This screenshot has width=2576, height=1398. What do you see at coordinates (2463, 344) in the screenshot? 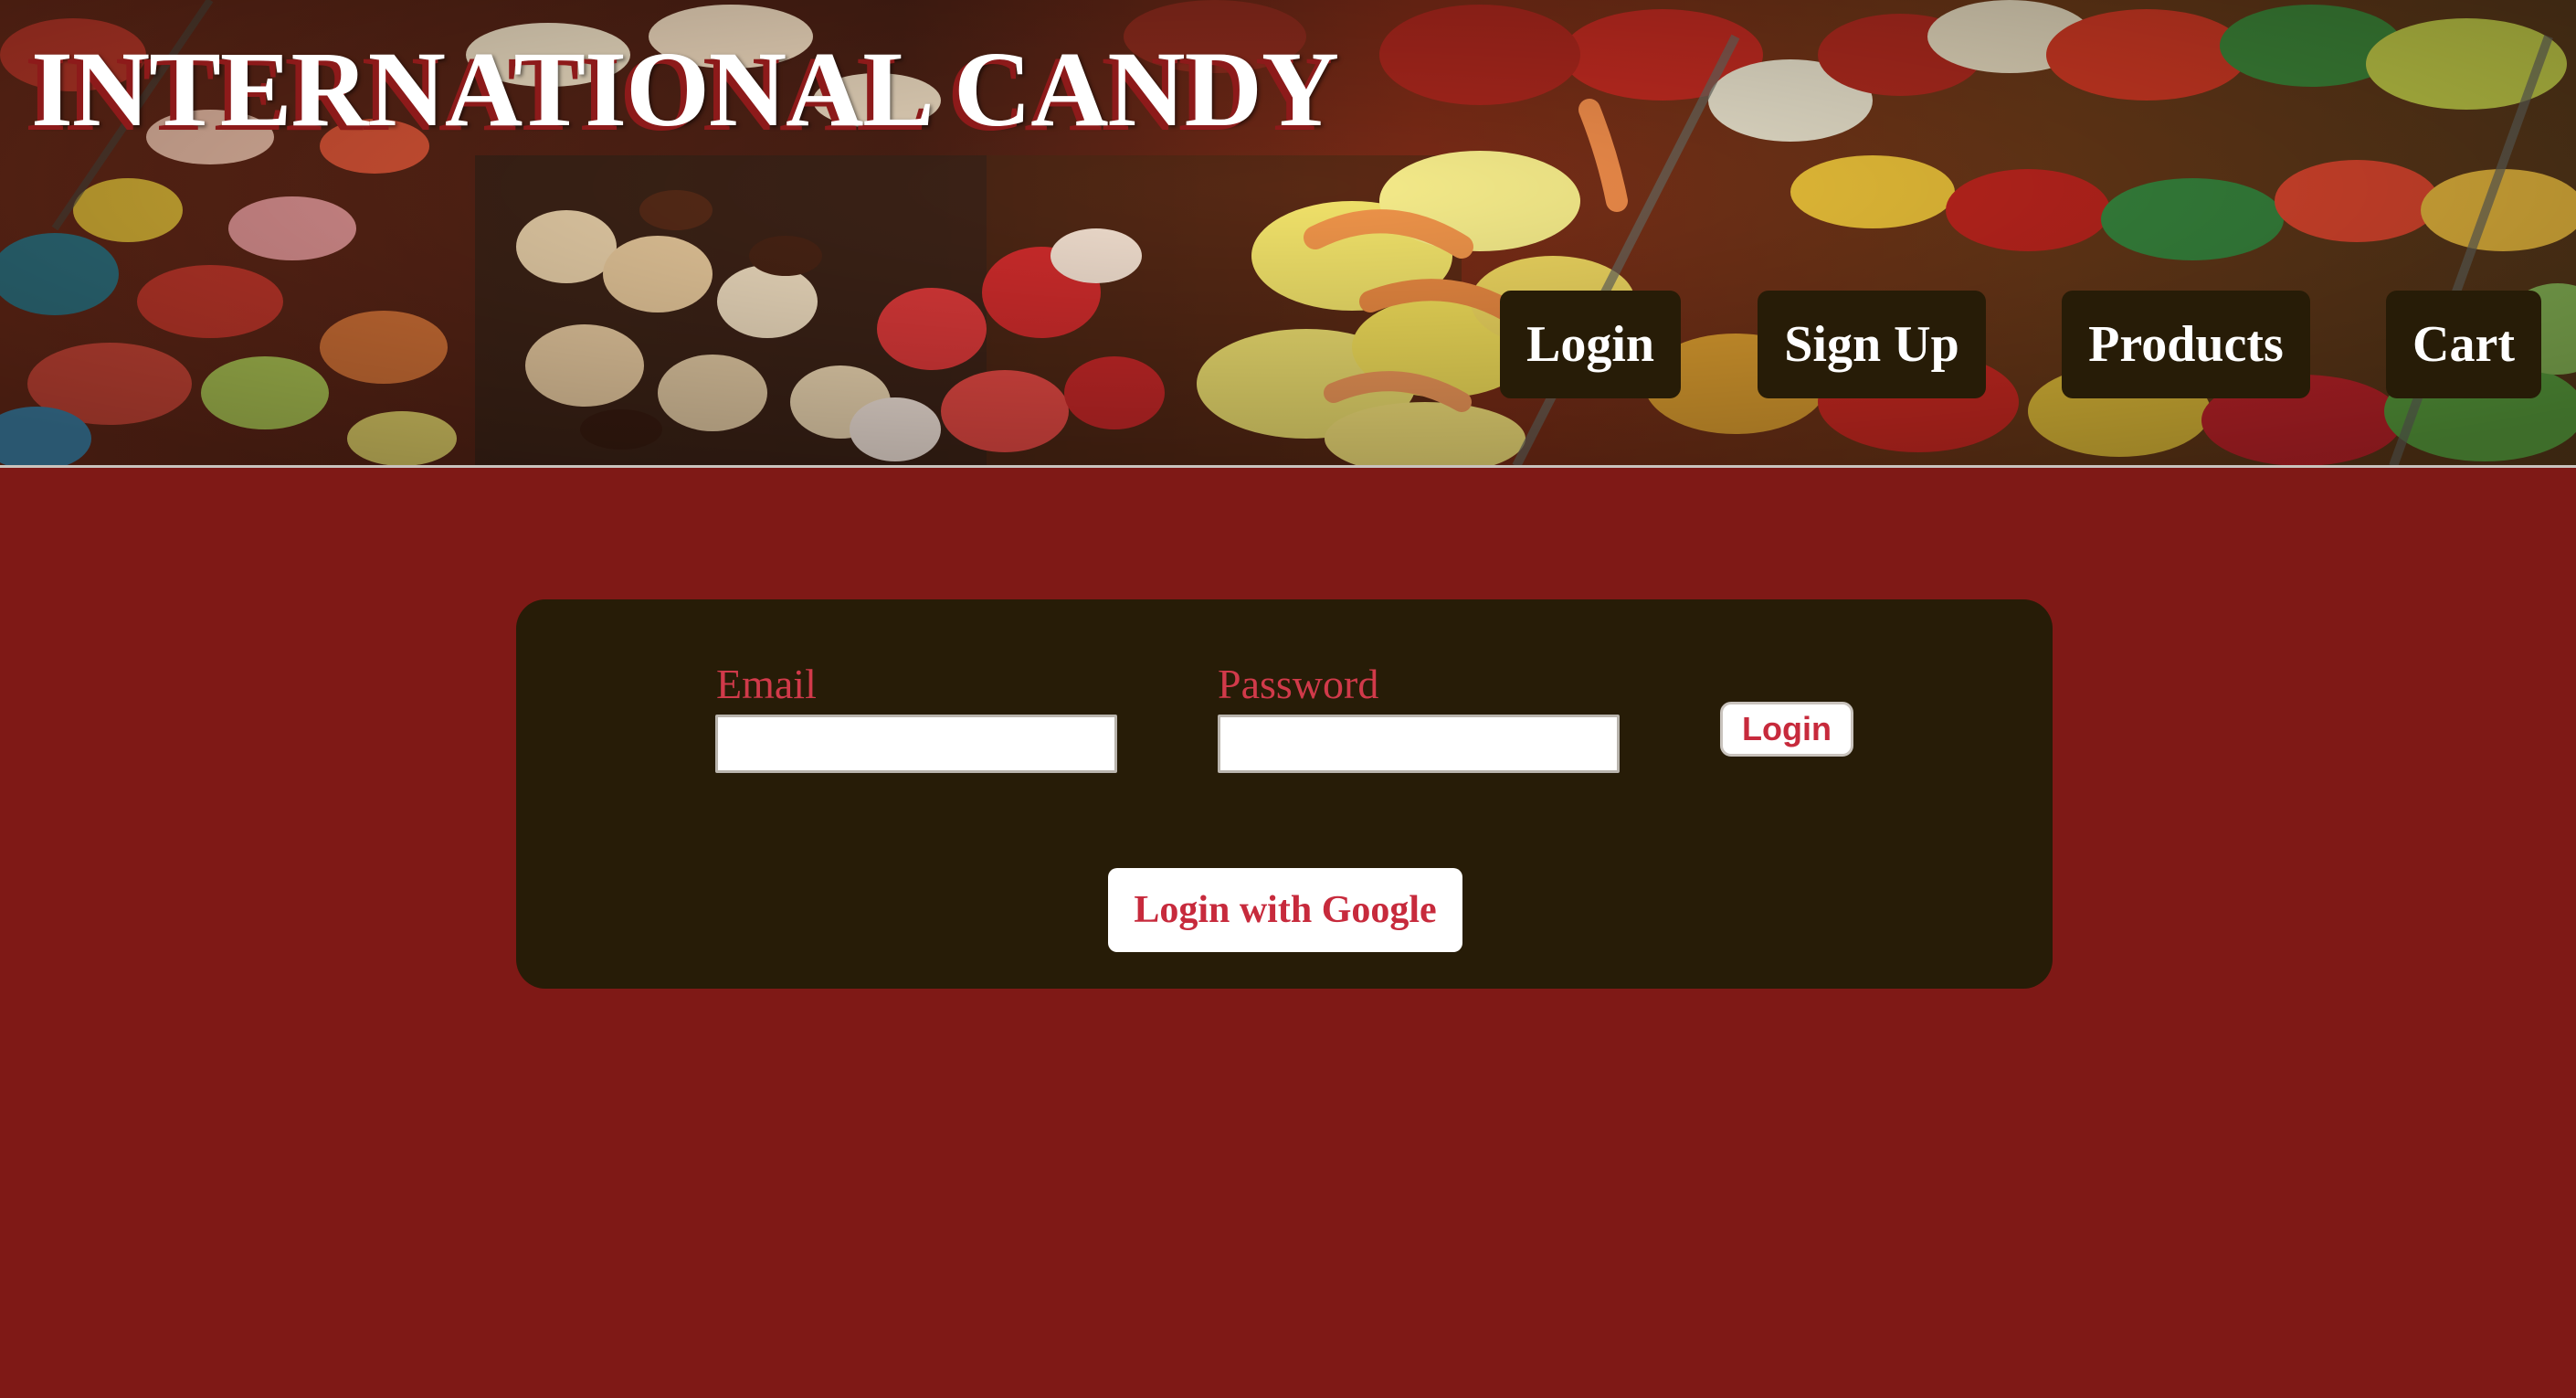
I see `nav-cart-button: Cart` at bounding box center [2463, 344].